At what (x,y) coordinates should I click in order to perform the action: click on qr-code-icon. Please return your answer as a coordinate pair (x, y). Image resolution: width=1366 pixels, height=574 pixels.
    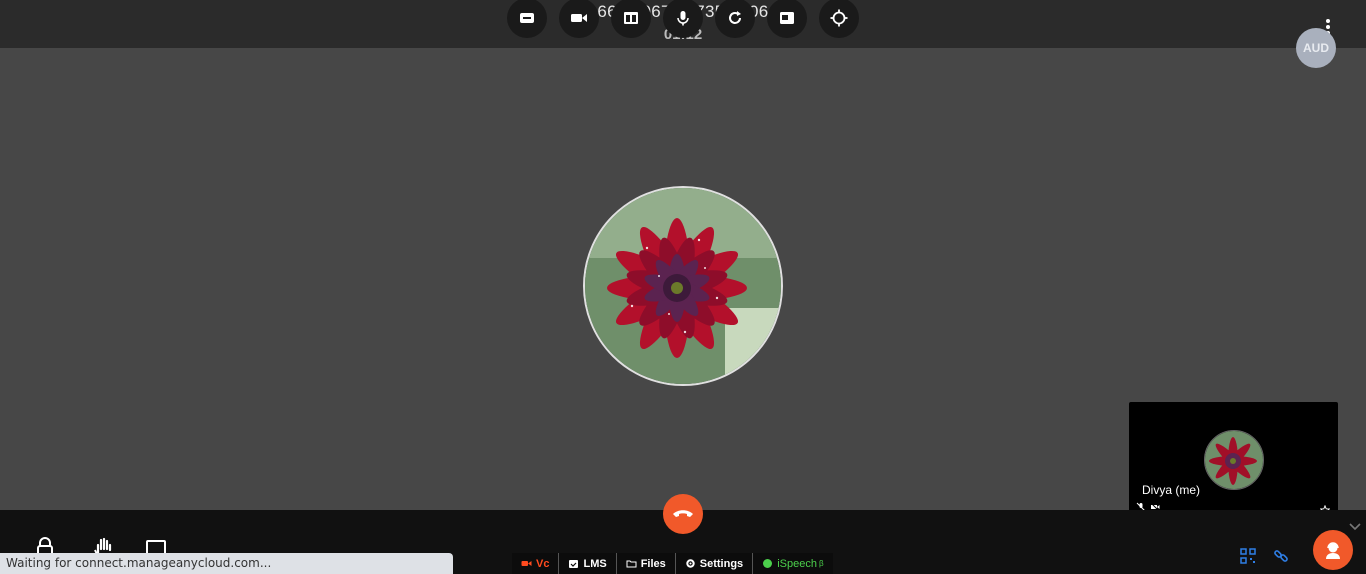
    Looking at the image, I should click on (1248, 556).